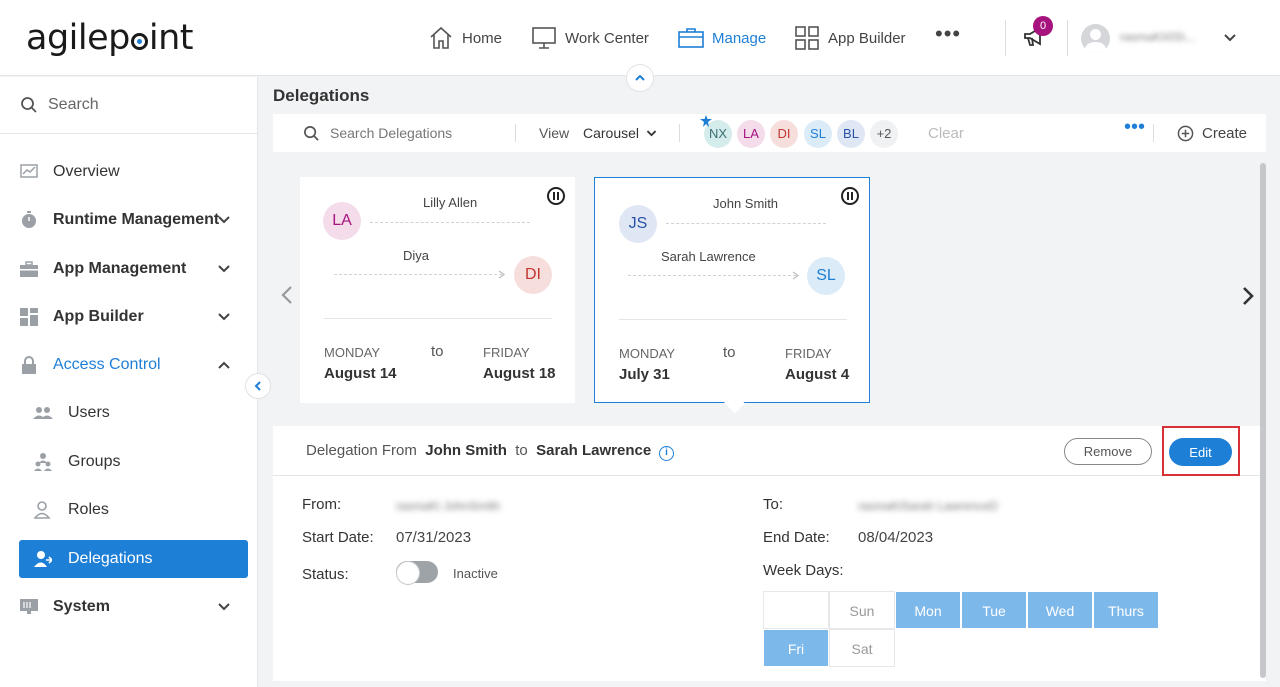 The width and height of the screenshot is (1280, 687). I want to click on create-button: Create, so click(1212, 133).